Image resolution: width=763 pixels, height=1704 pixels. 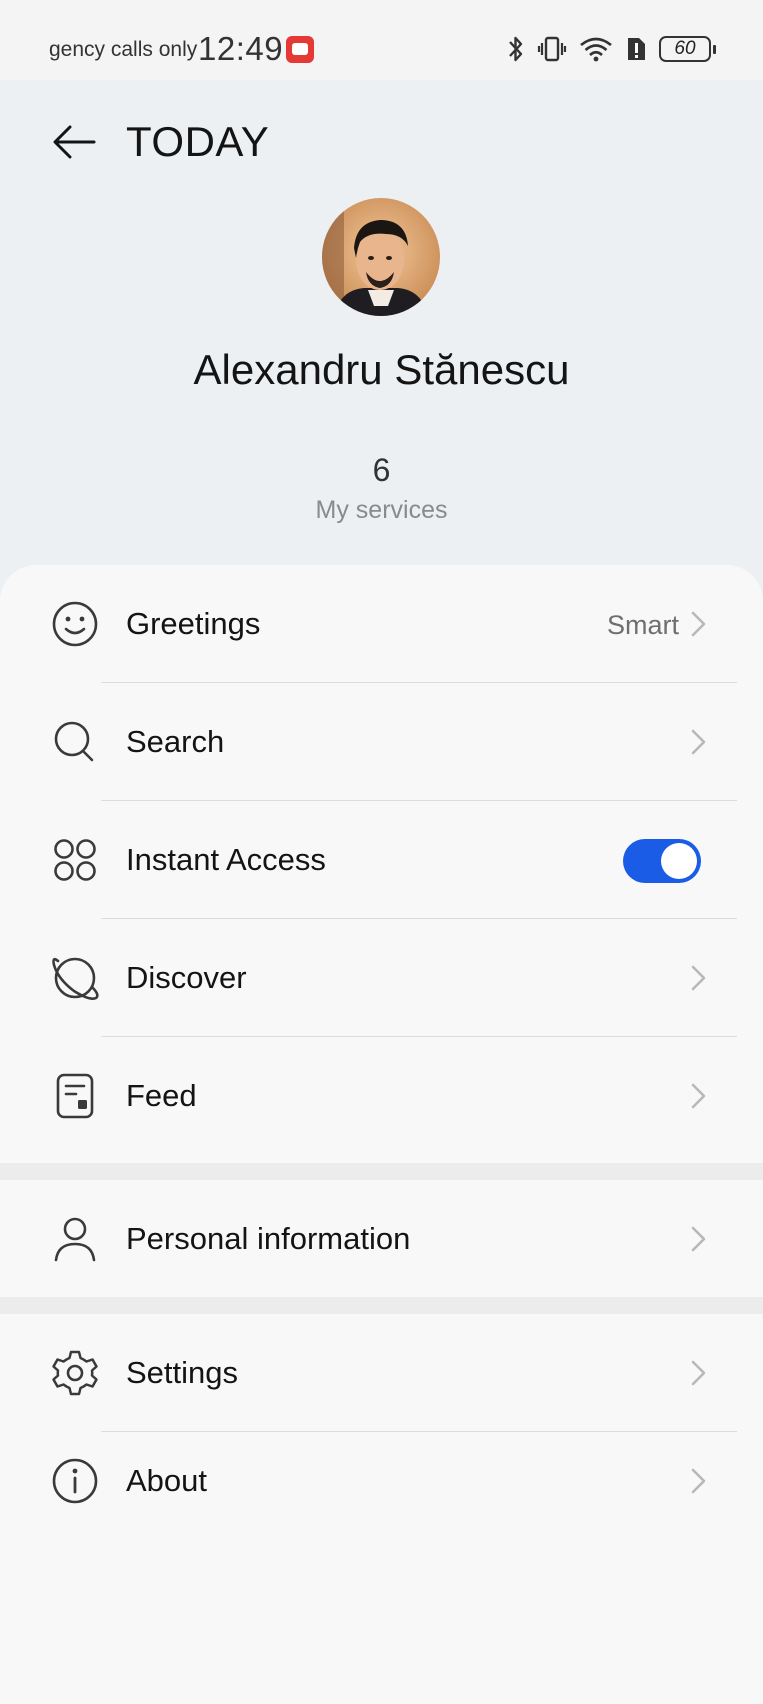 I want to click on page-title: TODAY, so click(x=198, y=141).